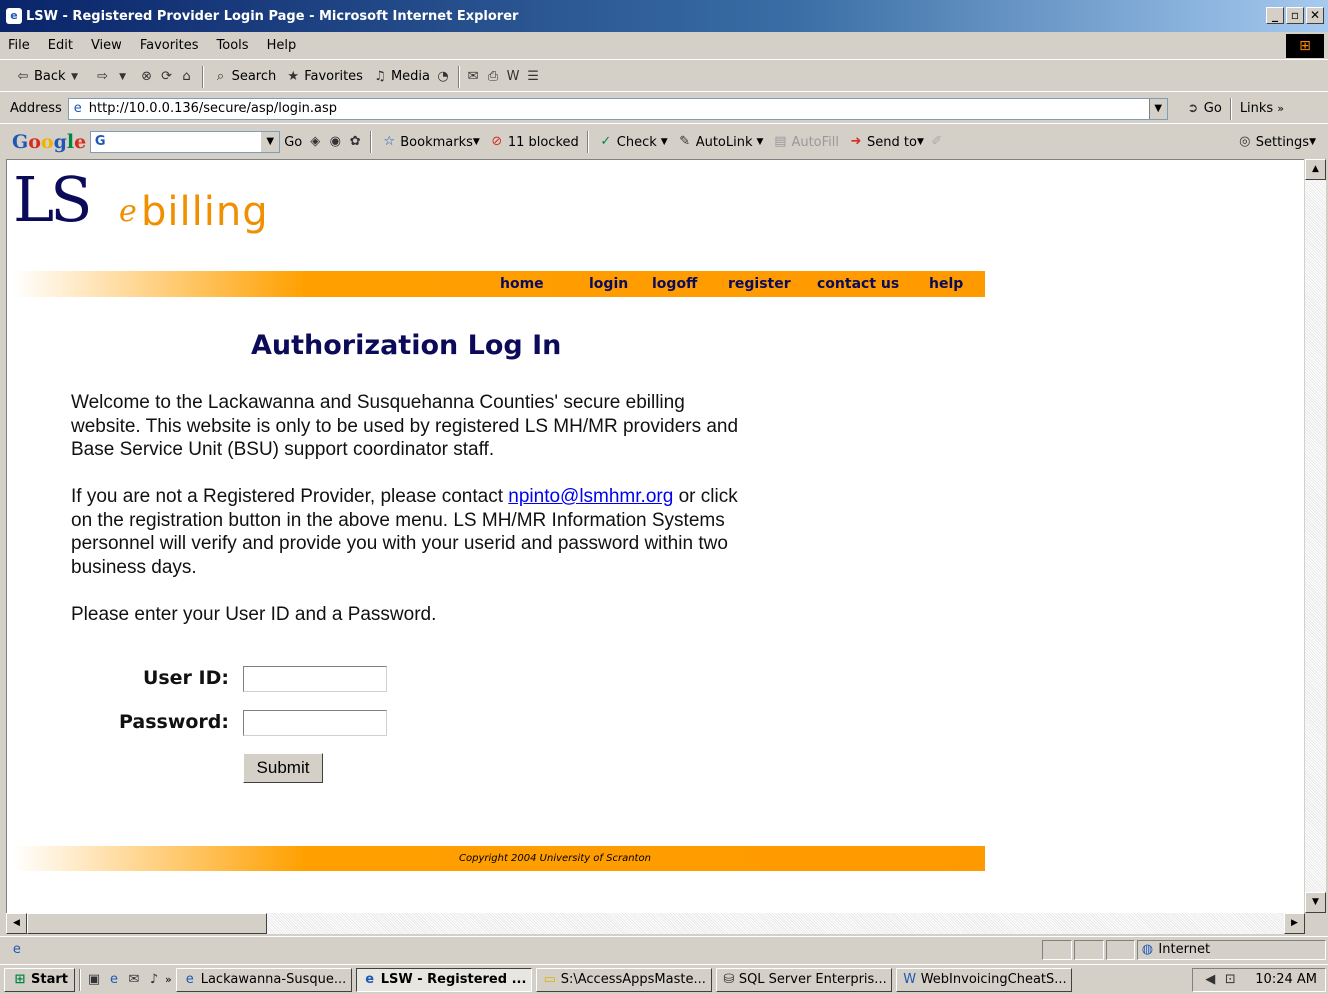  I want to click on refresh-icon: ⟳, so click(167, 77).